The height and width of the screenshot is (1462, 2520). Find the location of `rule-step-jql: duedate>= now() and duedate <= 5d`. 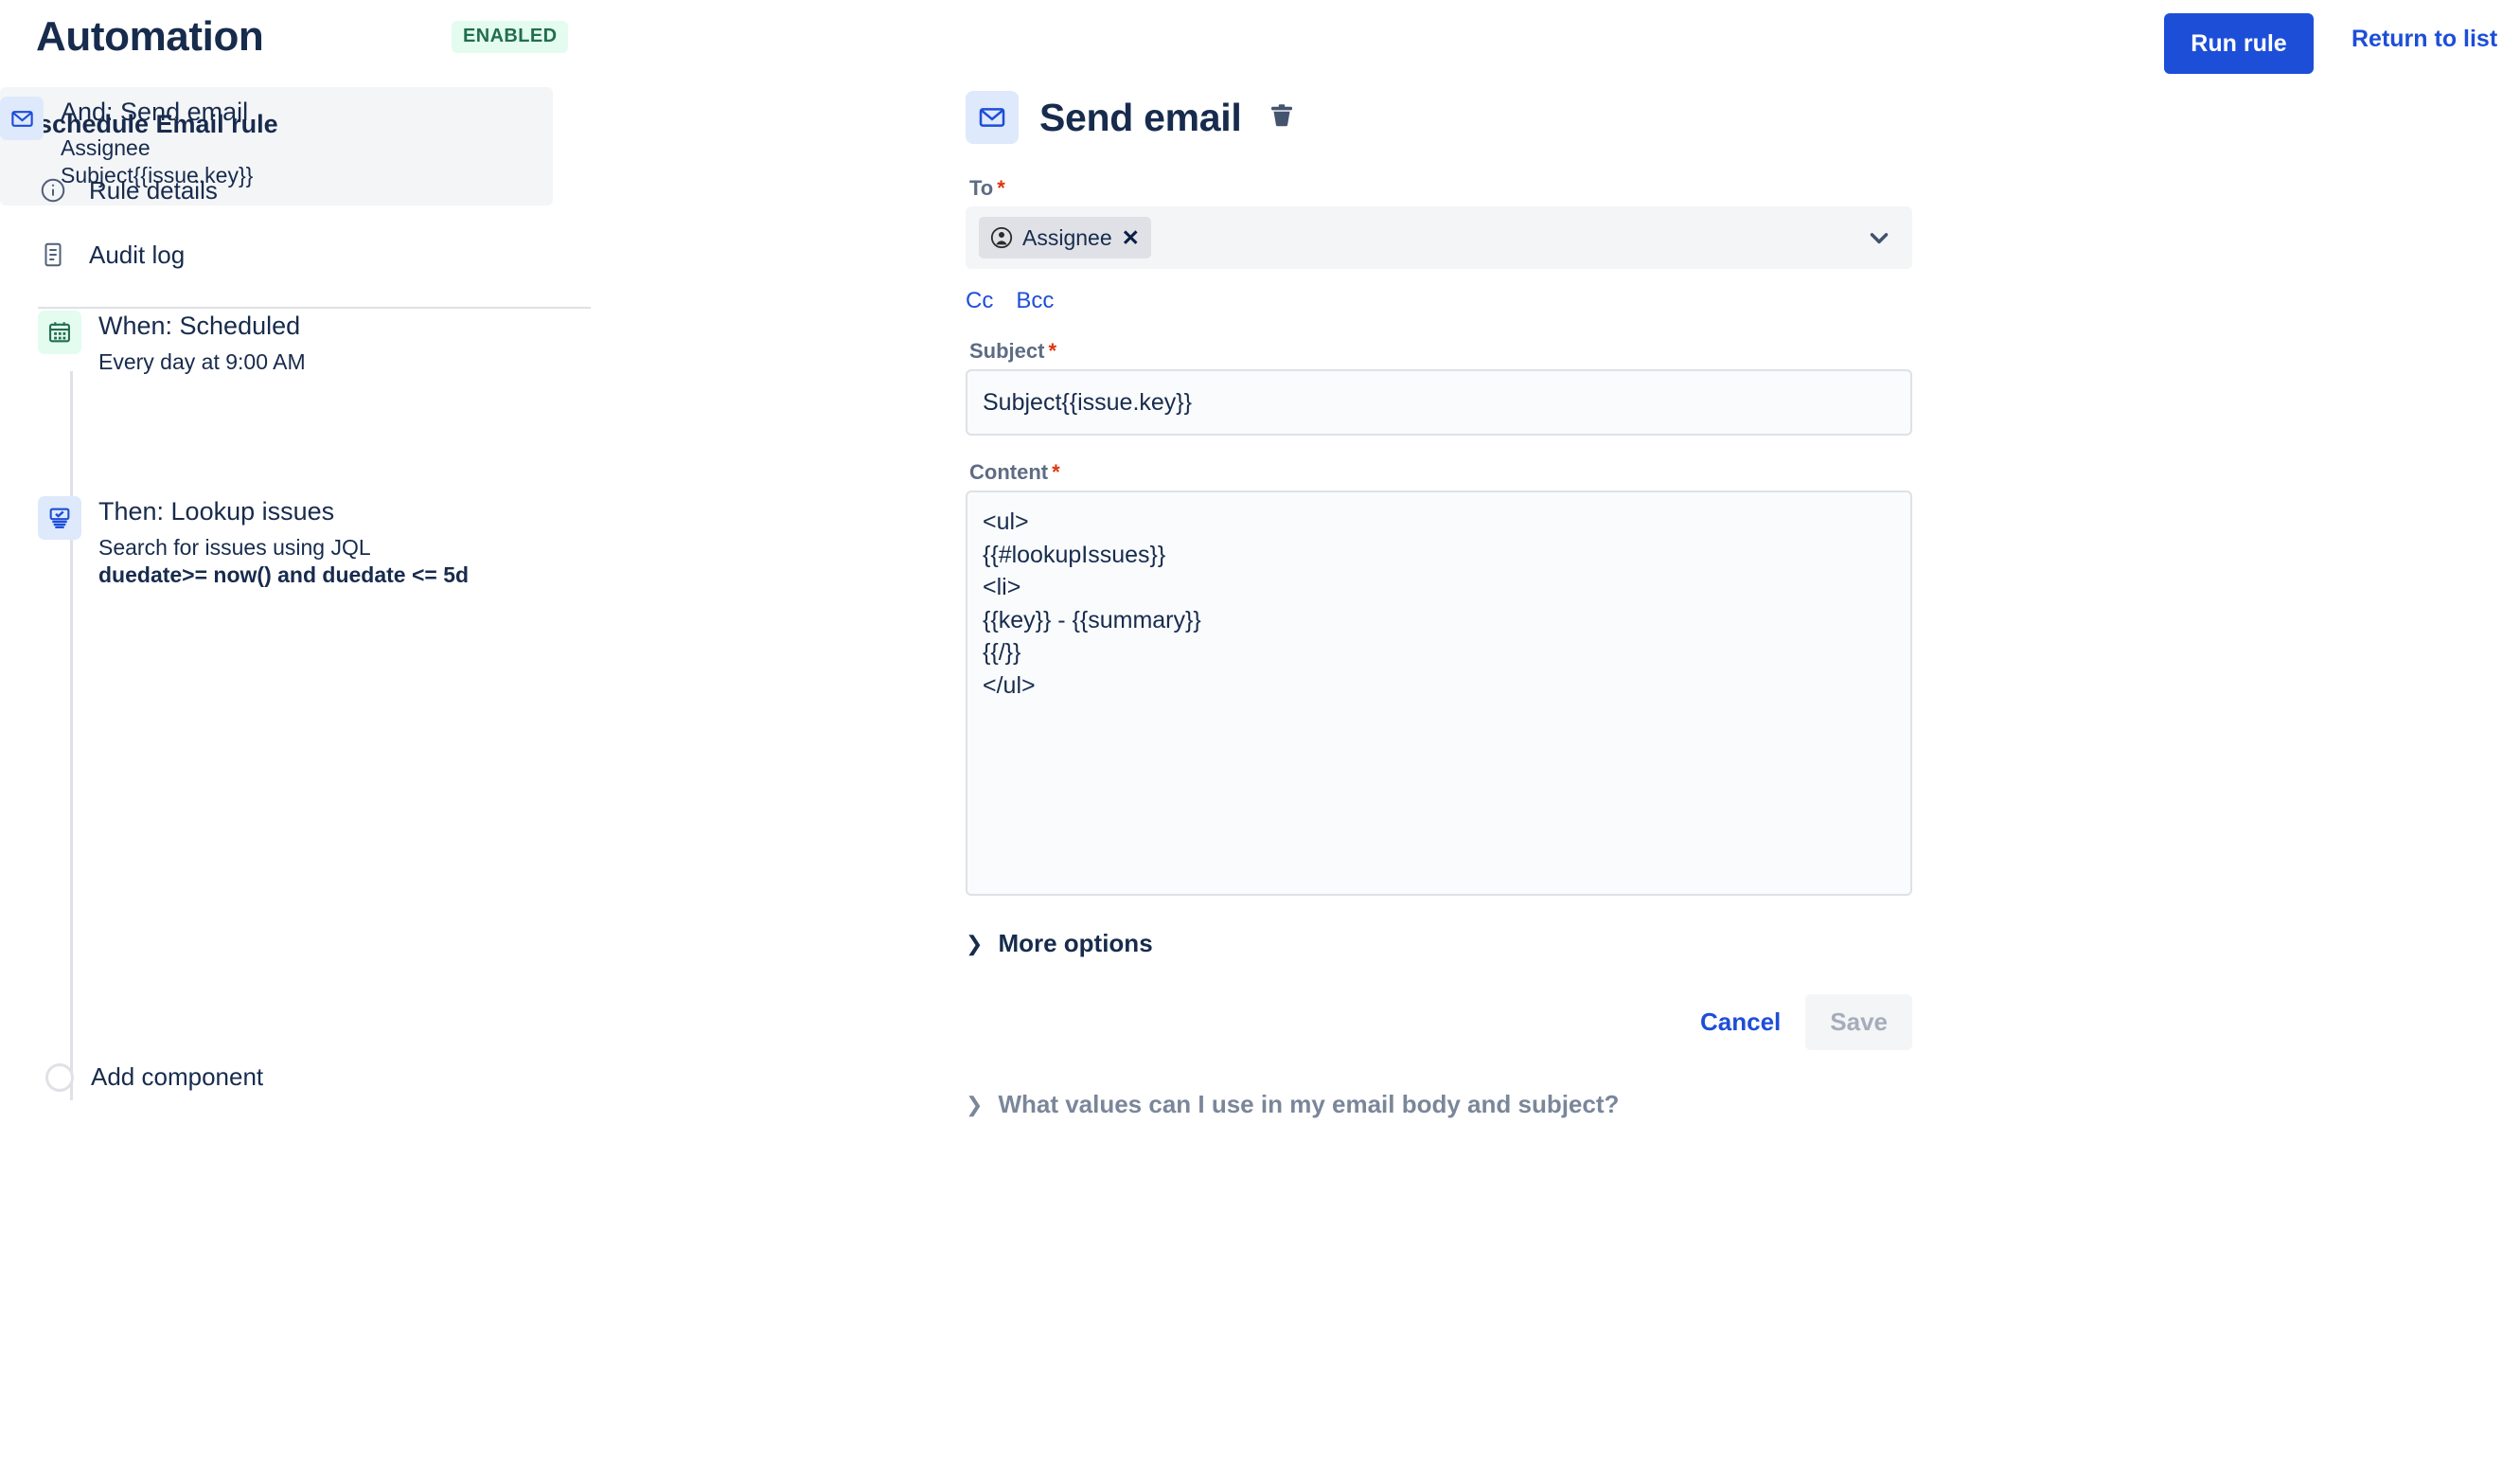

rule-step-jql: duedate>= now() and duedate <= 5d is located at coordinates (284, 575).